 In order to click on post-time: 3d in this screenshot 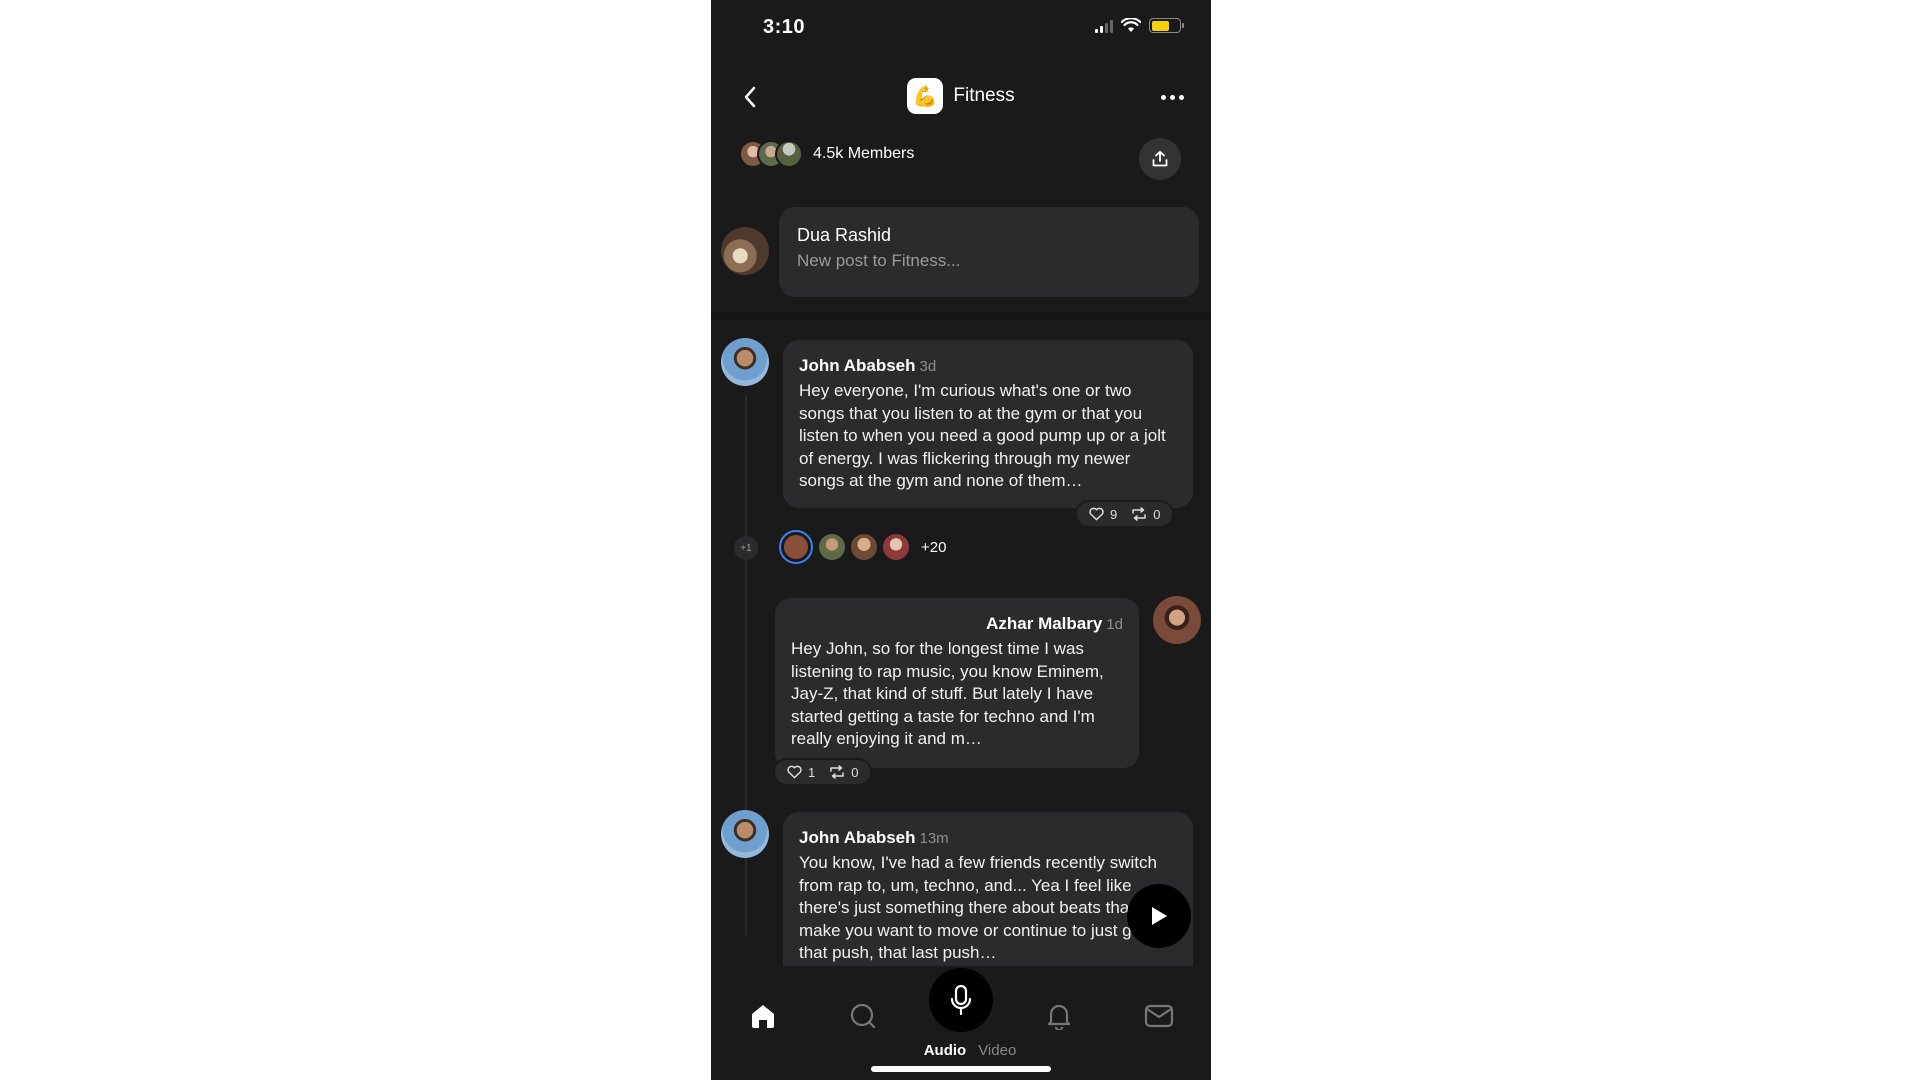, I will do `click(928, 366)`.